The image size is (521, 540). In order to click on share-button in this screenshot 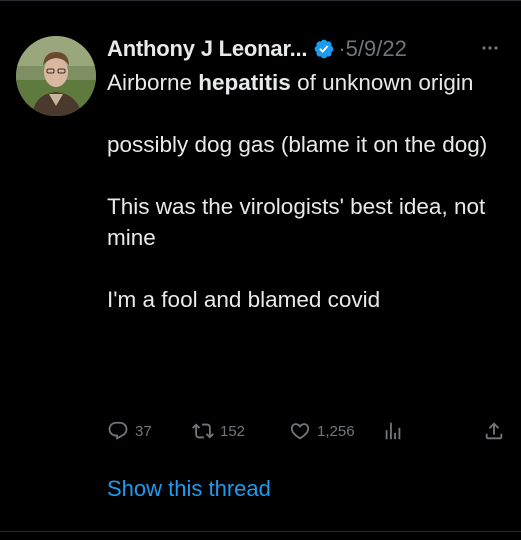, I will do `click(494, 431)`.